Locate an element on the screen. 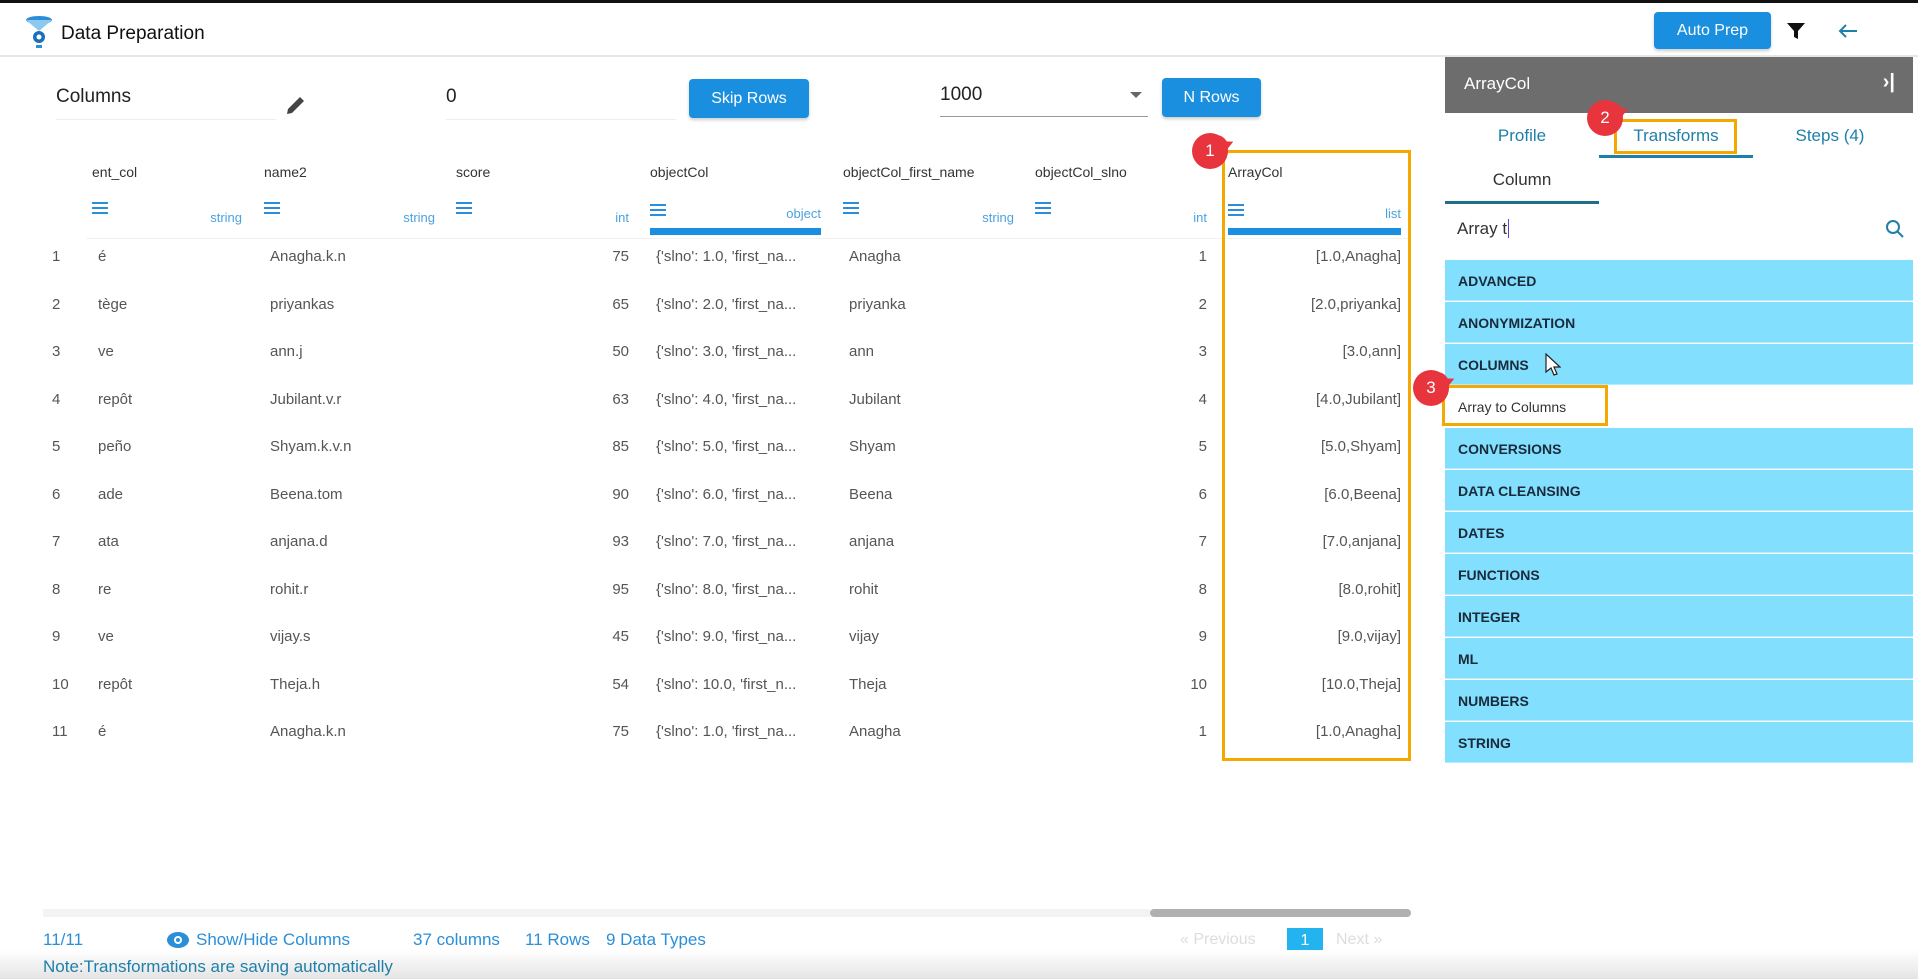 This screenshot has height=979, width=1918. column-header-score: score int is located at coordinates (542, 202).